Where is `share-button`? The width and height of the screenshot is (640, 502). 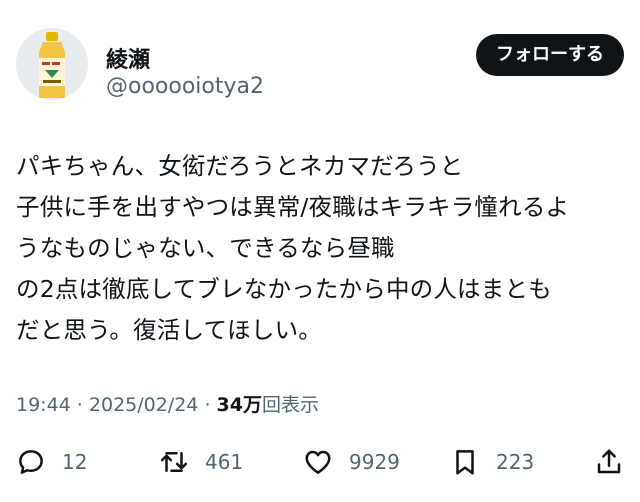 share-button is located at coordinates (609, 462).